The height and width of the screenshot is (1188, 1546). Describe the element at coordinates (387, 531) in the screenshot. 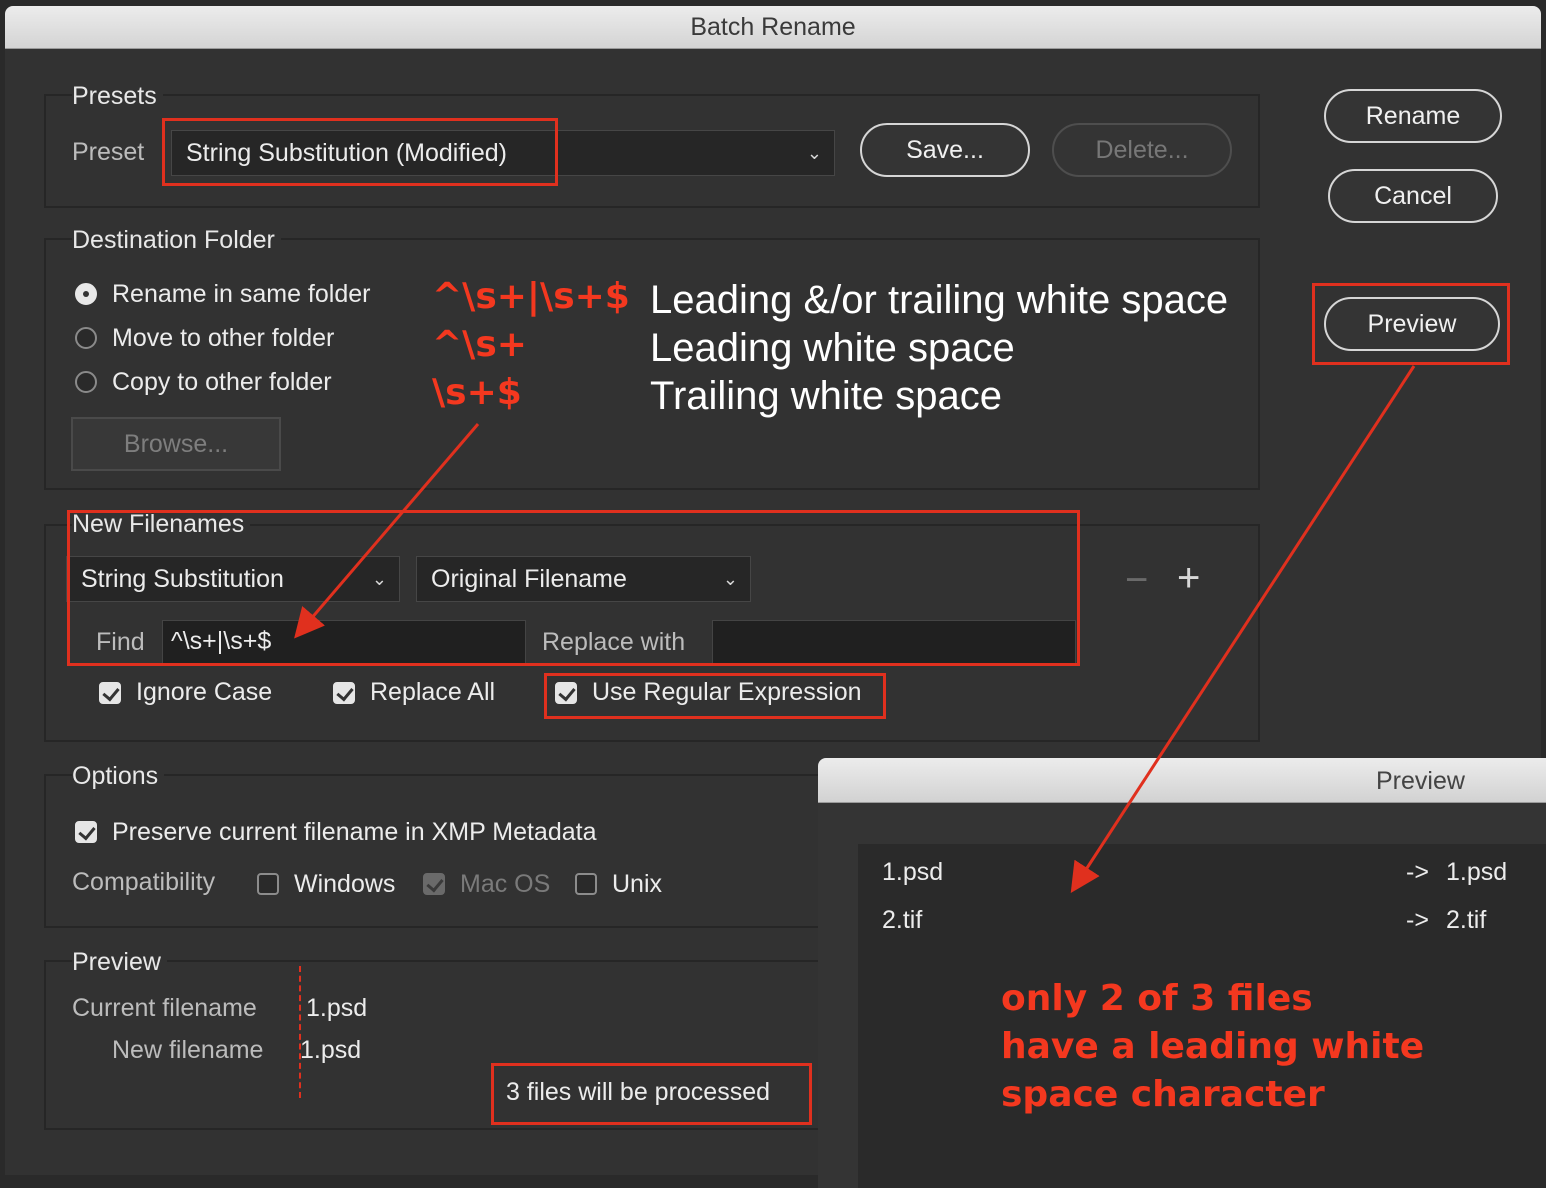

I see `arrow-to-find-field` at that location.